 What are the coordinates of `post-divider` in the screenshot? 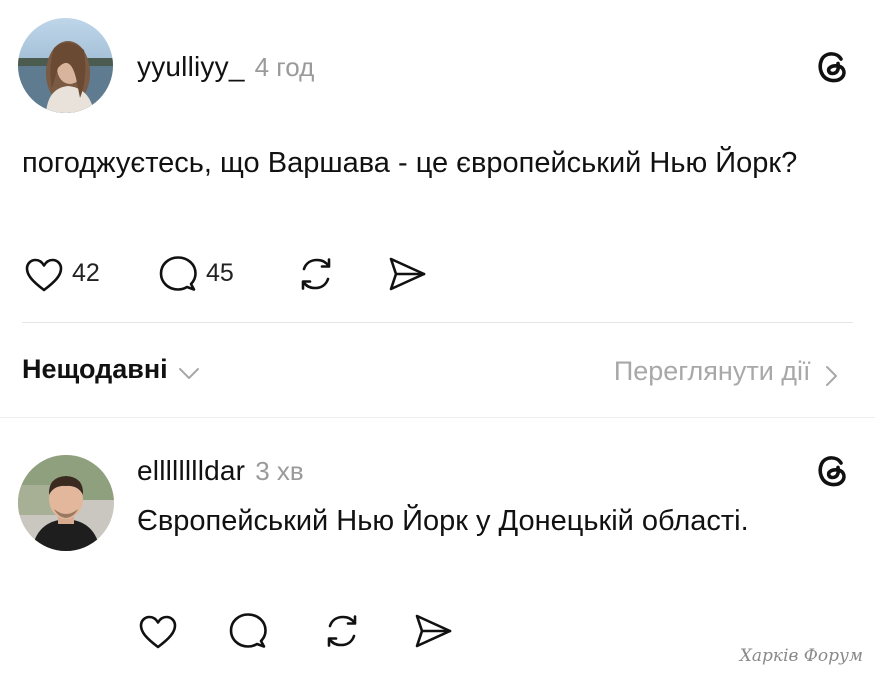 It's located at (437, 322).